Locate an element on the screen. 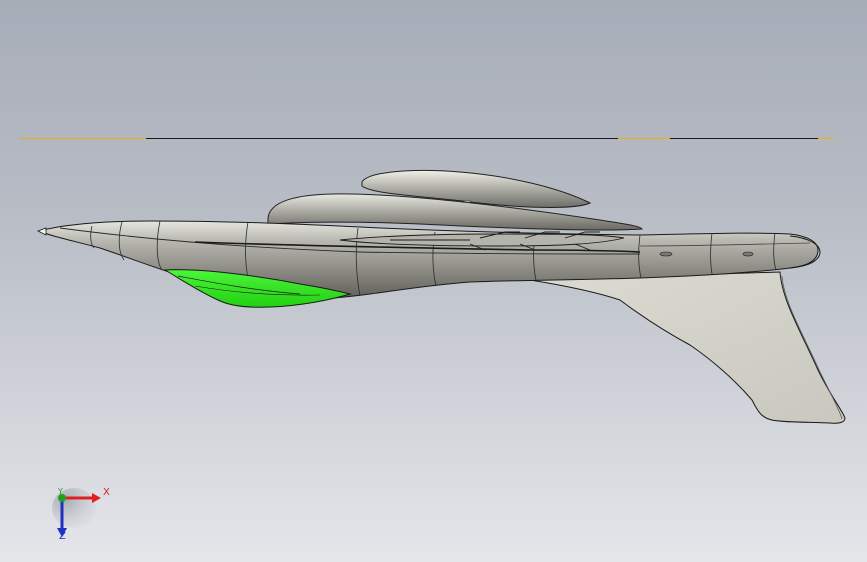 Image resolution: width=867 pixels, height=562 pixels. x-axis-label: X is located at coordinates (106, 492).